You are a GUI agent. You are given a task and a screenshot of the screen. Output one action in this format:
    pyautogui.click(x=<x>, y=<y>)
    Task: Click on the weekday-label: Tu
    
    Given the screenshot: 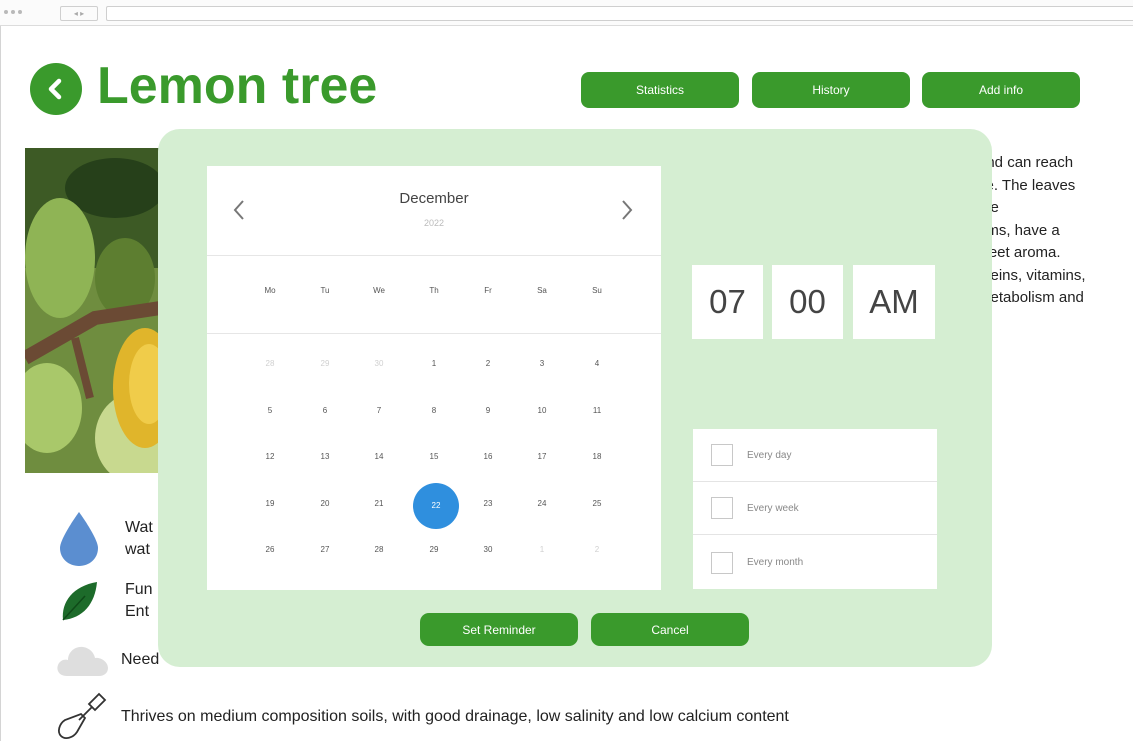 What is the action you would take?
    pyautogui.click(x=325, y=290)
    